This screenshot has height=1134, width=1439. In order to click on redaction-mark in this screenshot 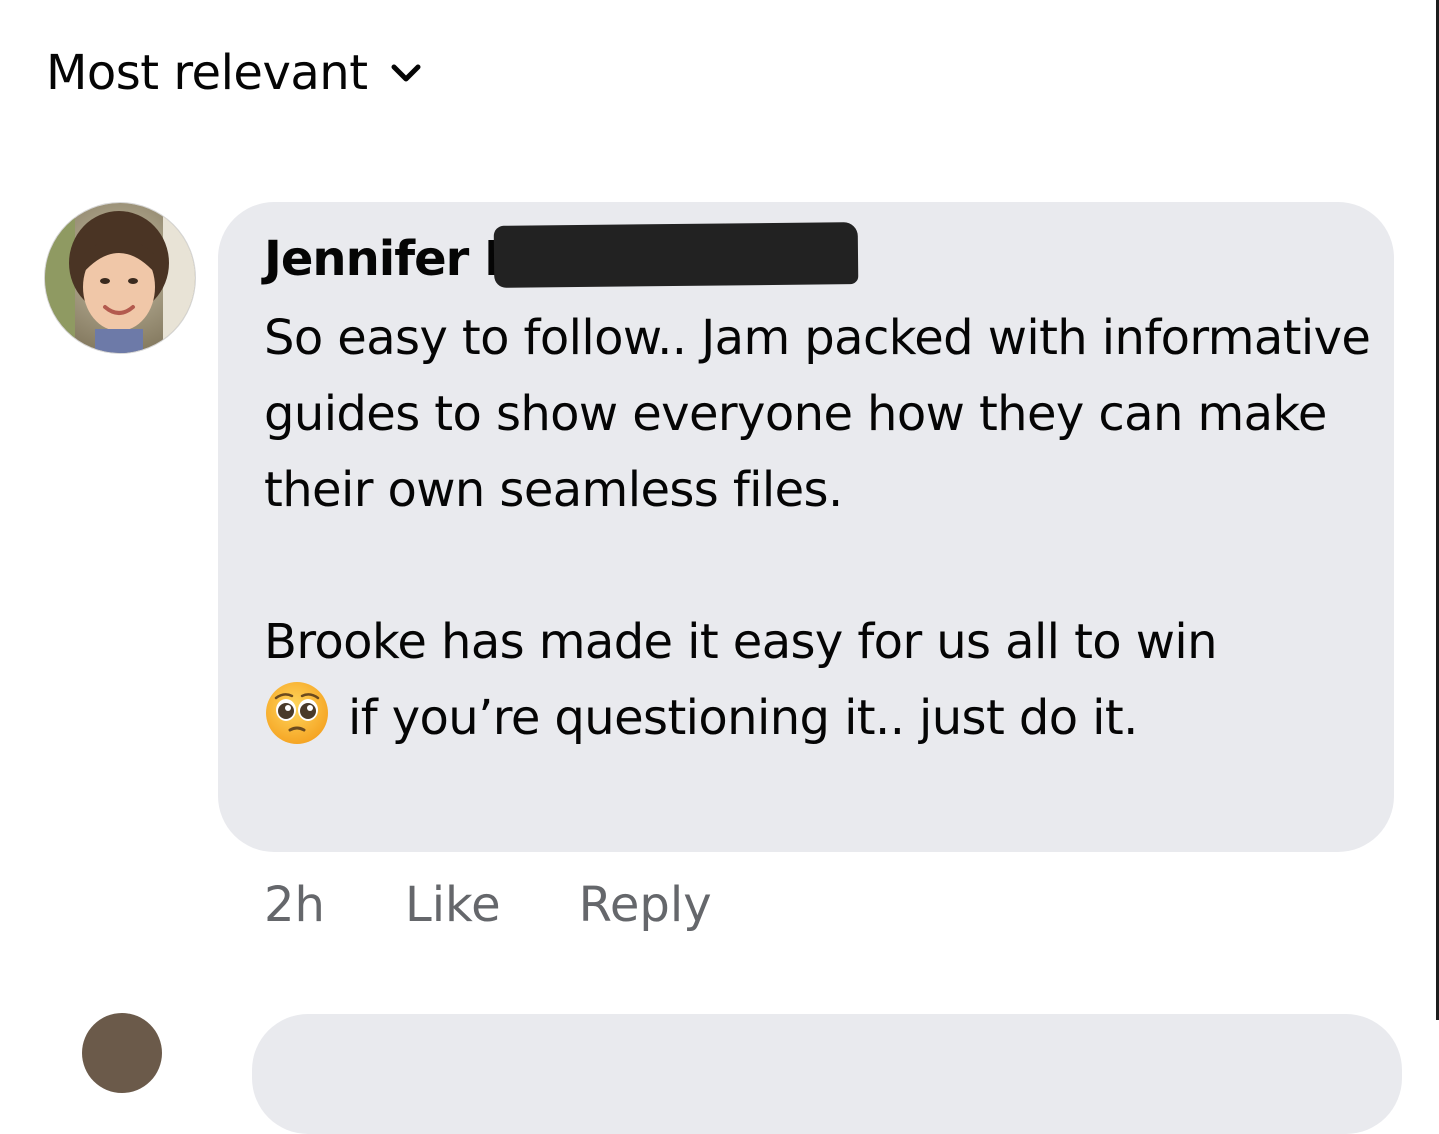, I will do `click(676, 255)`.